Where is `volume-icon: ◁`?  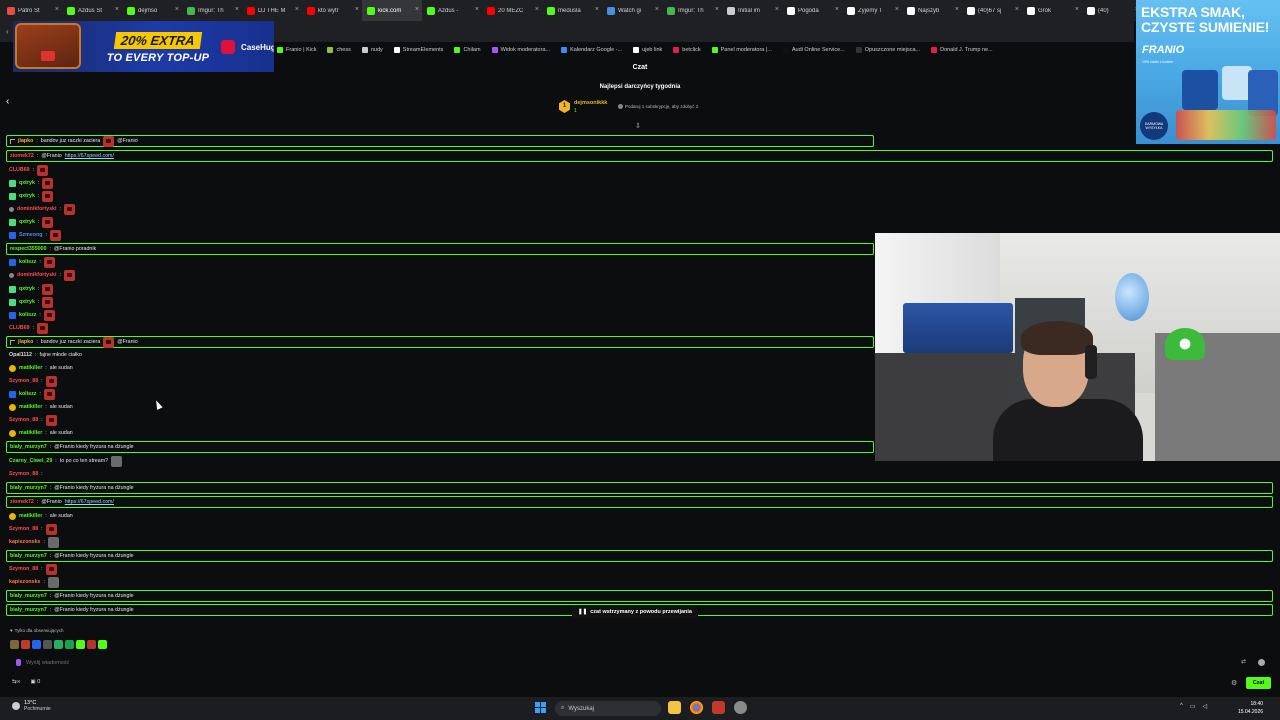
volume-icon: ◁ is located at coordinates (1205, 706).